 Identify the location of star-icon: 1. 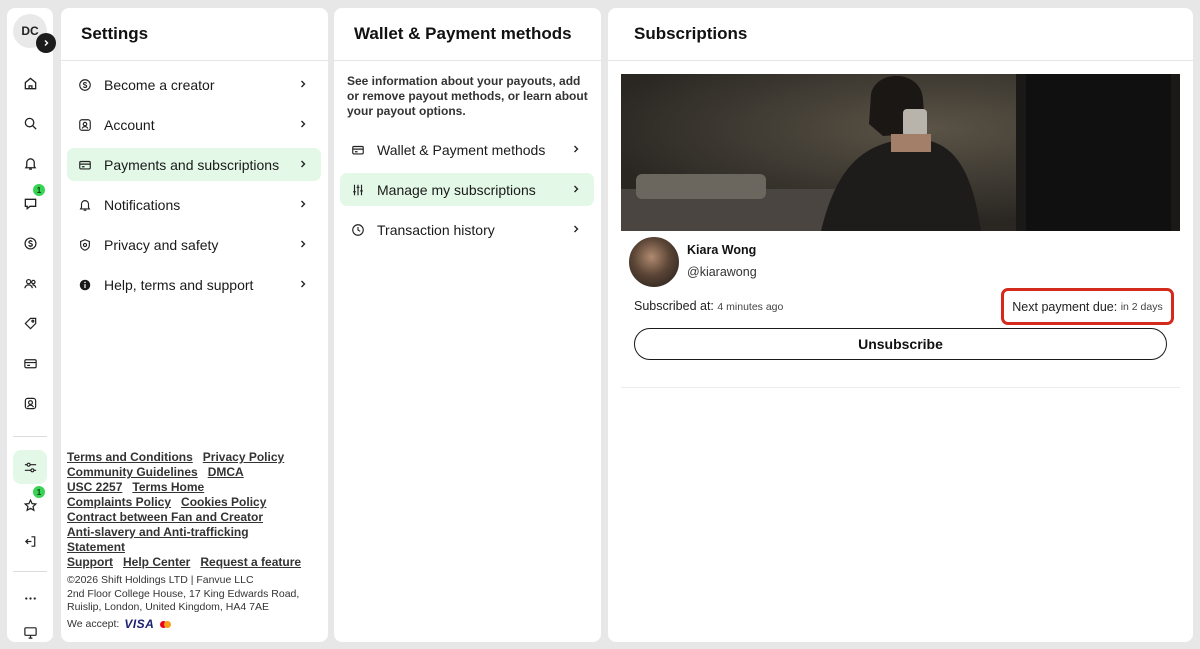
(30, 504).